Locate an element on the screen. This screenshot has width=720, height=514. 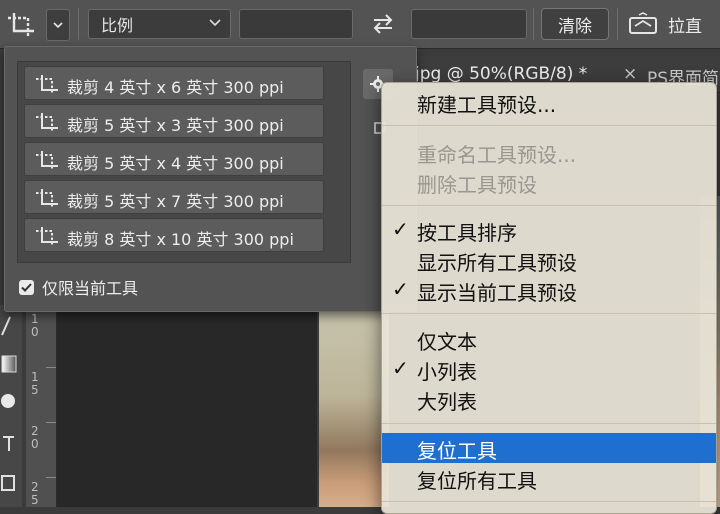
list-item: 裁剪 8 英寸 x 10 英寸 300 ppi is located at coordinates (174, 235).